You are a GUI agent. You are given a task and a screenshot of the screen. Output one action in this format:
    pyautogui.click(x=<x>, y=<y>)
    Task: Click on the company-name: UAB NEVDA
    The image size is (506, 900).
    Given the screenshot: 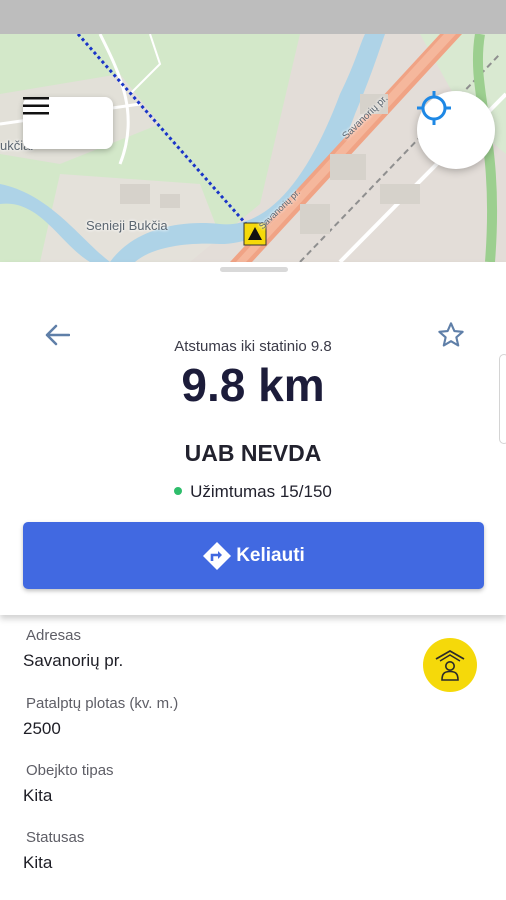 What is the action you would take?
    pyautogui.click(x=253, y=453)
    